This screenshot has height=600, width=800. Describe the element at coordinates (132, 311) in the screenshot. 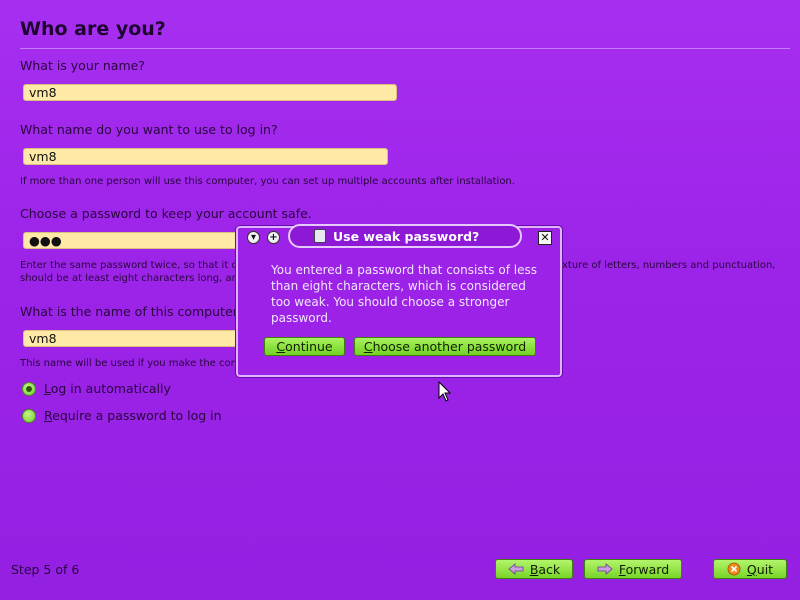

I see `computer-label: What is the name of this computer?` at that location.